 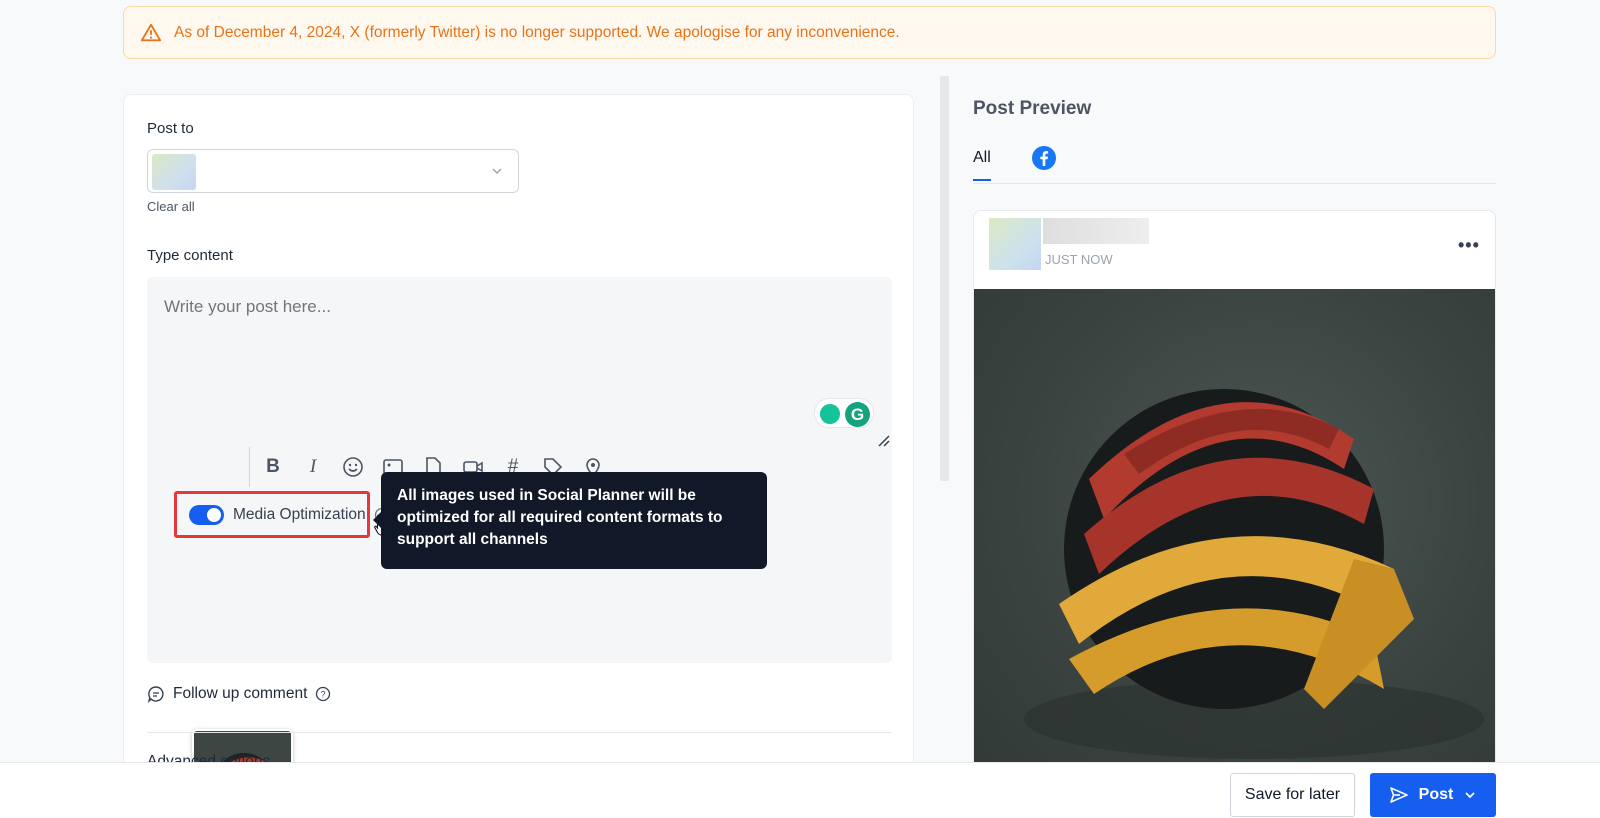 I want to click on post-timestamp: JUST NOW, so click(x=1079, y=259).